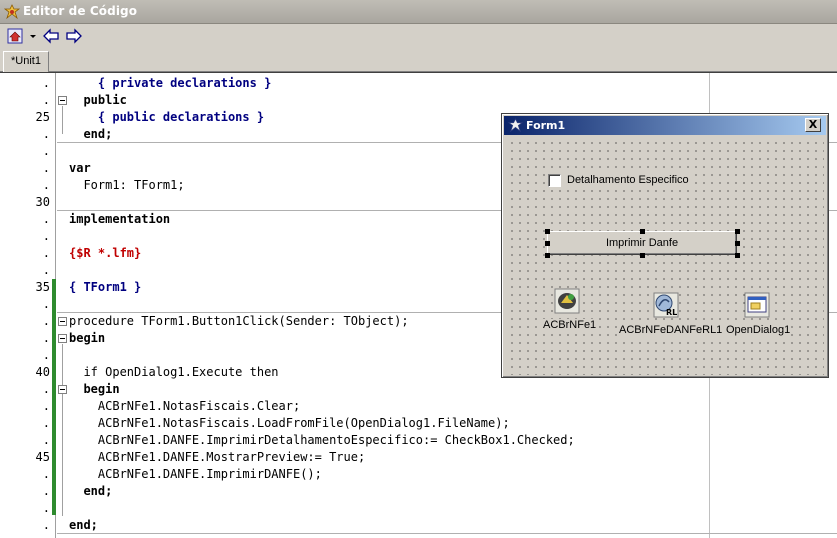  What do you see at coordinates (418, 12) in the screenshot?
I see `title-bar: Editor de Código` at bounding box center [418, 12].